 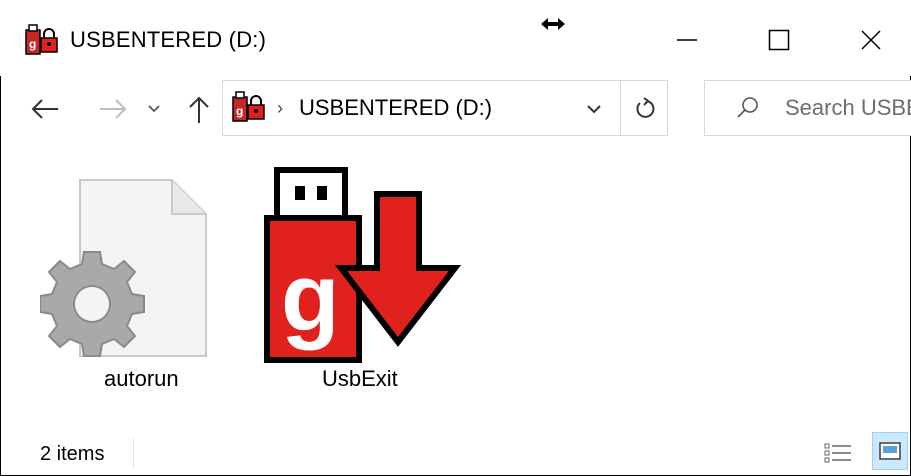 I want to click on large-icons-view-icon, so click(x=890, y=451).